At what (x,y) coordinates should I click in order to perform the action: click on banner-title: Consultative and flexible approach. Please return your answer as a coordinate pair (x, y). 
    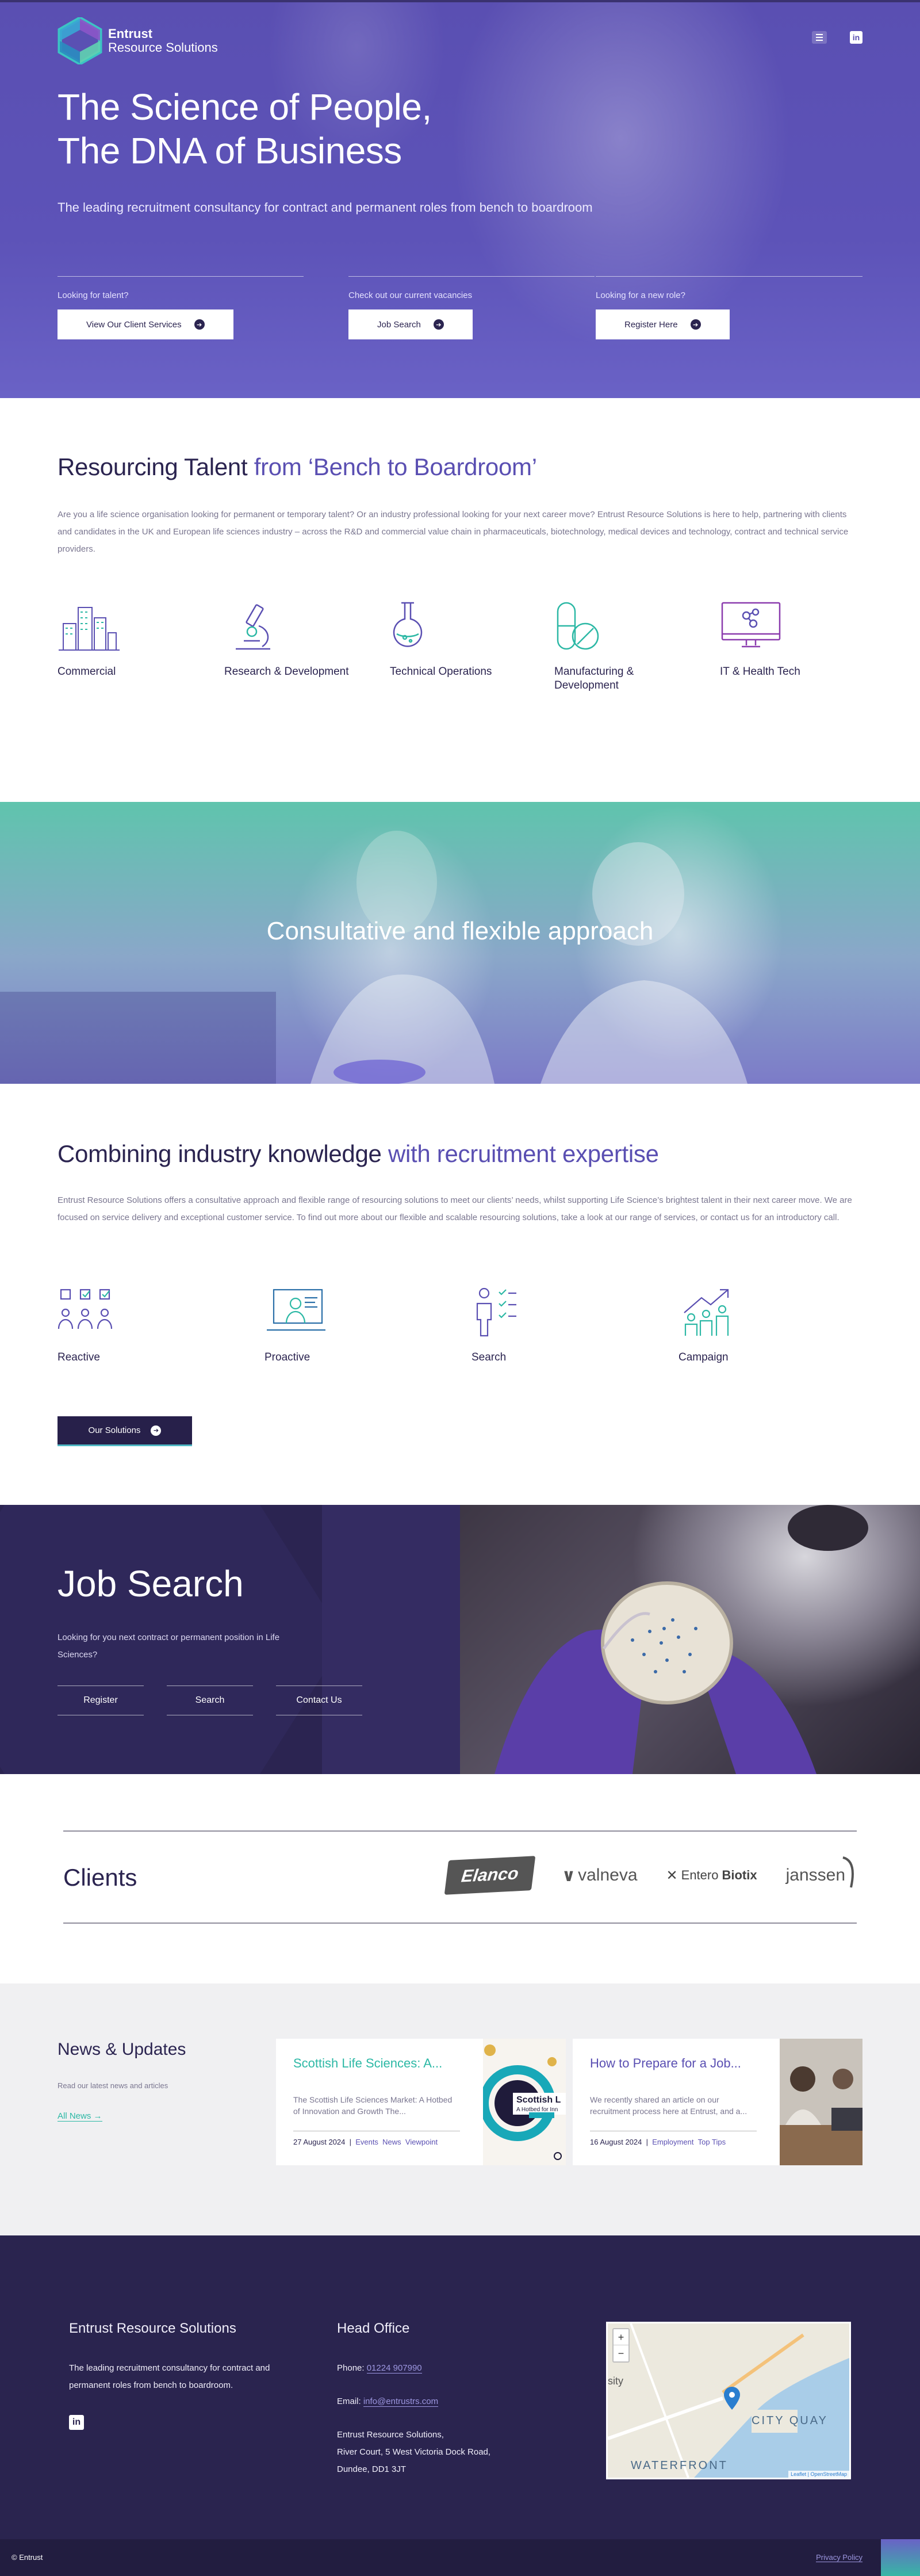
    Looking at the image, I should click on (460, 931).